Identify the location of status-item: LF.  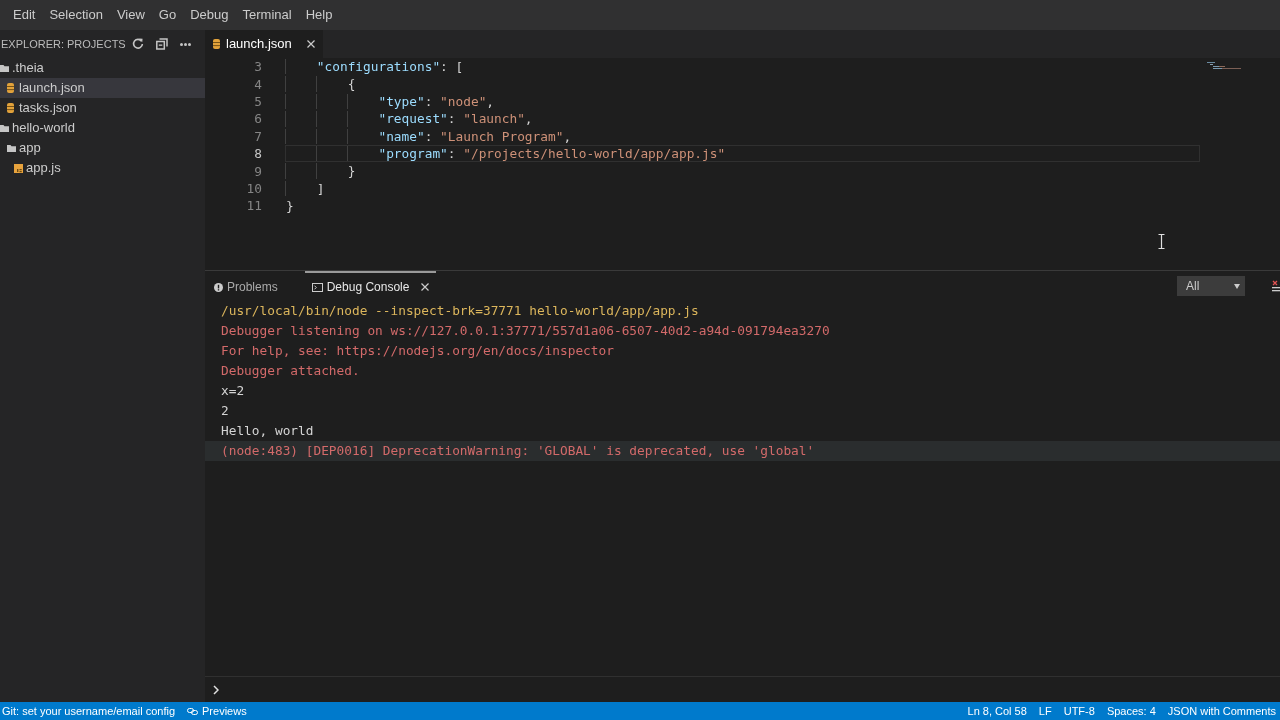
(1045, 711).